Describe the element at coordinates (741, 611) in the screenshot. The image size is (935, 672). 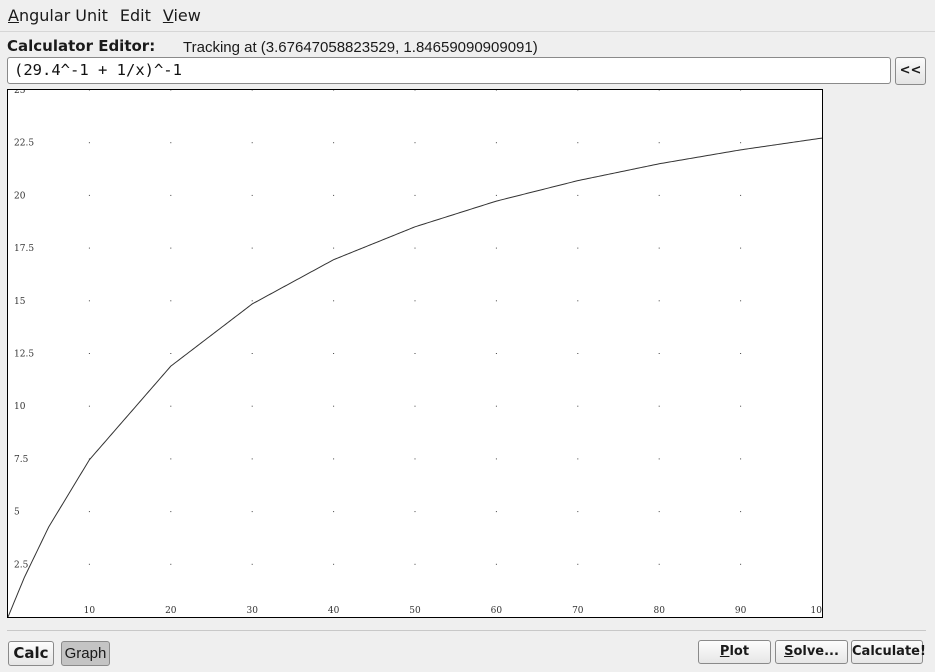
I see `x-tick-label: 90` at that location.